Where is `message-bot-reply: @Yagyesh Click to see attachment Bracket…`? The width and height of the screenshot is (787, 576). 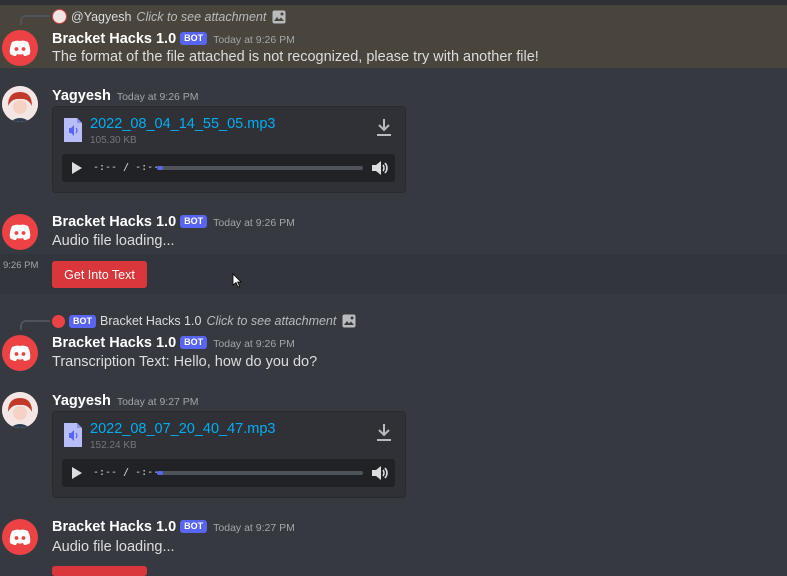 message-bot-reply: @Yagyesh Click to see attachment Bracket… is located at coordinates (393, 36).